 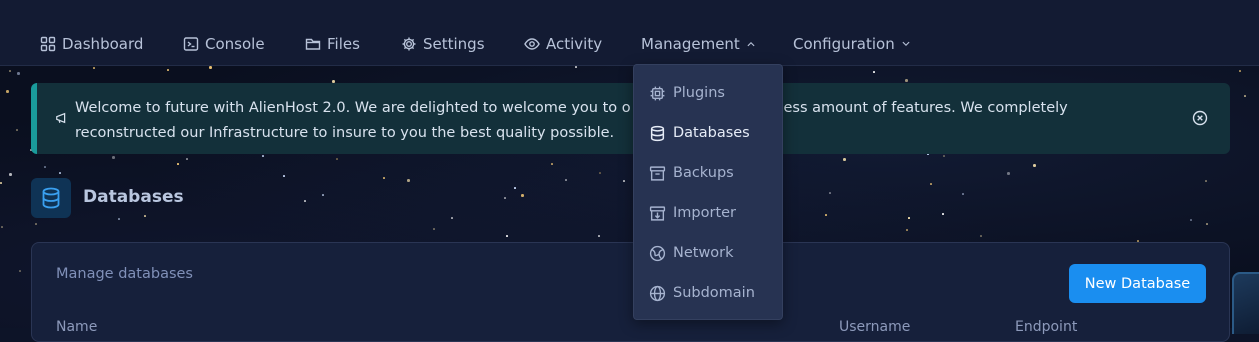 What do you see at coordinates (532, 44) in the screenshot?
I see `eye-icon` at bounding box center [532, 44].